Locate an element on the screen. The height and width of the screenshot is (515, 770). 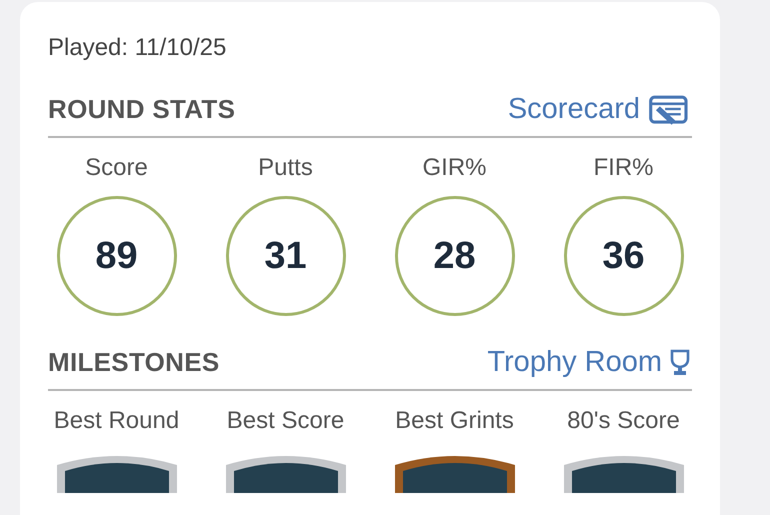
played-date: Played: 11/10/25 is located at coordinates (138, 48).